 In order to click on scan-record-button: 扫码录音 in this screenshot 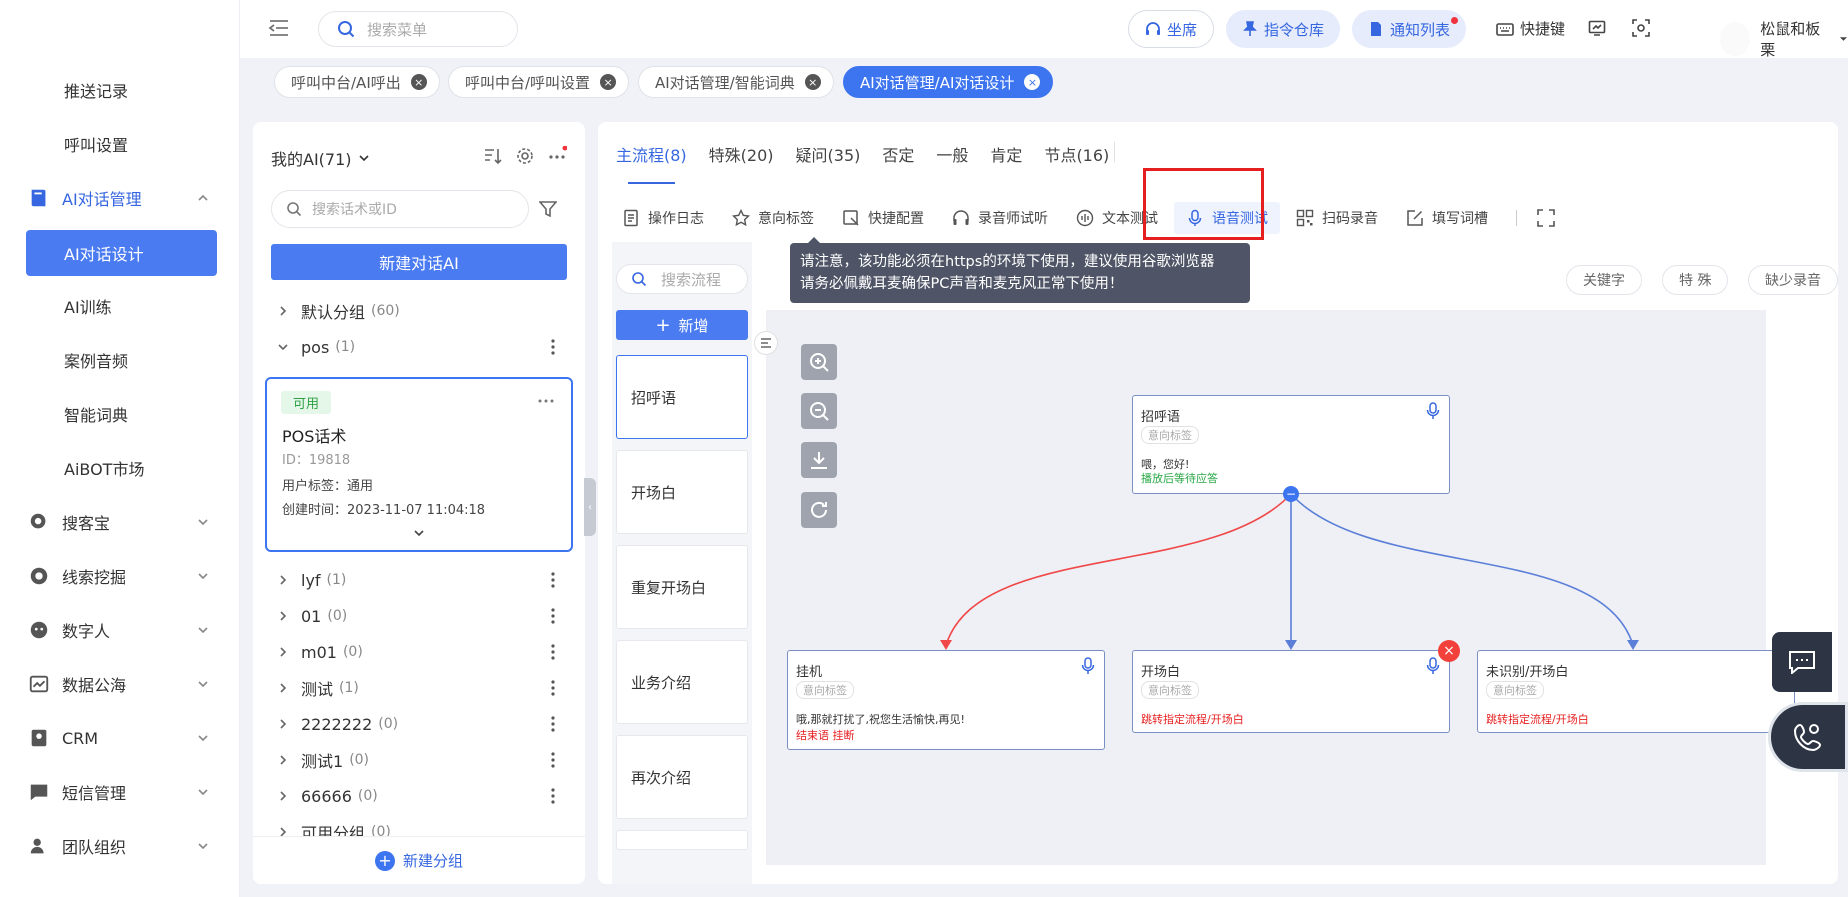, I will do `click(1337, 218)`.